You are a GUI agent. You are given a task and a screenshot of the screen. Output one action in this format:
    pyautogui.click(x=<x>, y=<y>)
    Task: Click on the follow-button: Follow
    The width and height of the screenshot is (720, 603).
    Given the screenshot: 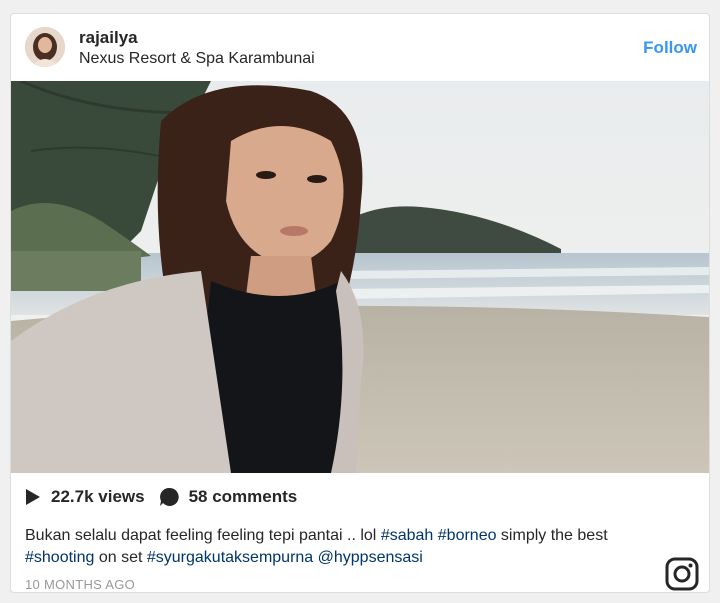 What is the action you would take?
    pyautogui.click(x=670, y=48)
    